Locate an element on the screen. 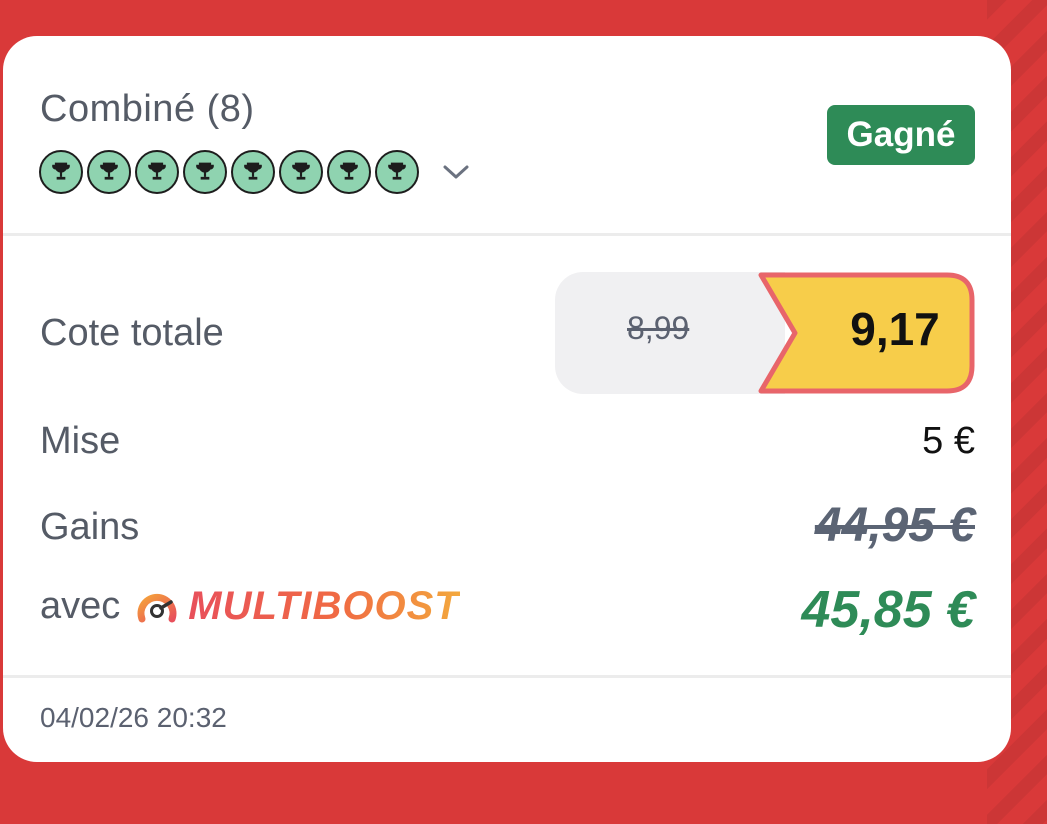 Image resolution: width=1047 pixels, height=824 pixels. stake-value: 5 € is located at coordinates (948, 441).